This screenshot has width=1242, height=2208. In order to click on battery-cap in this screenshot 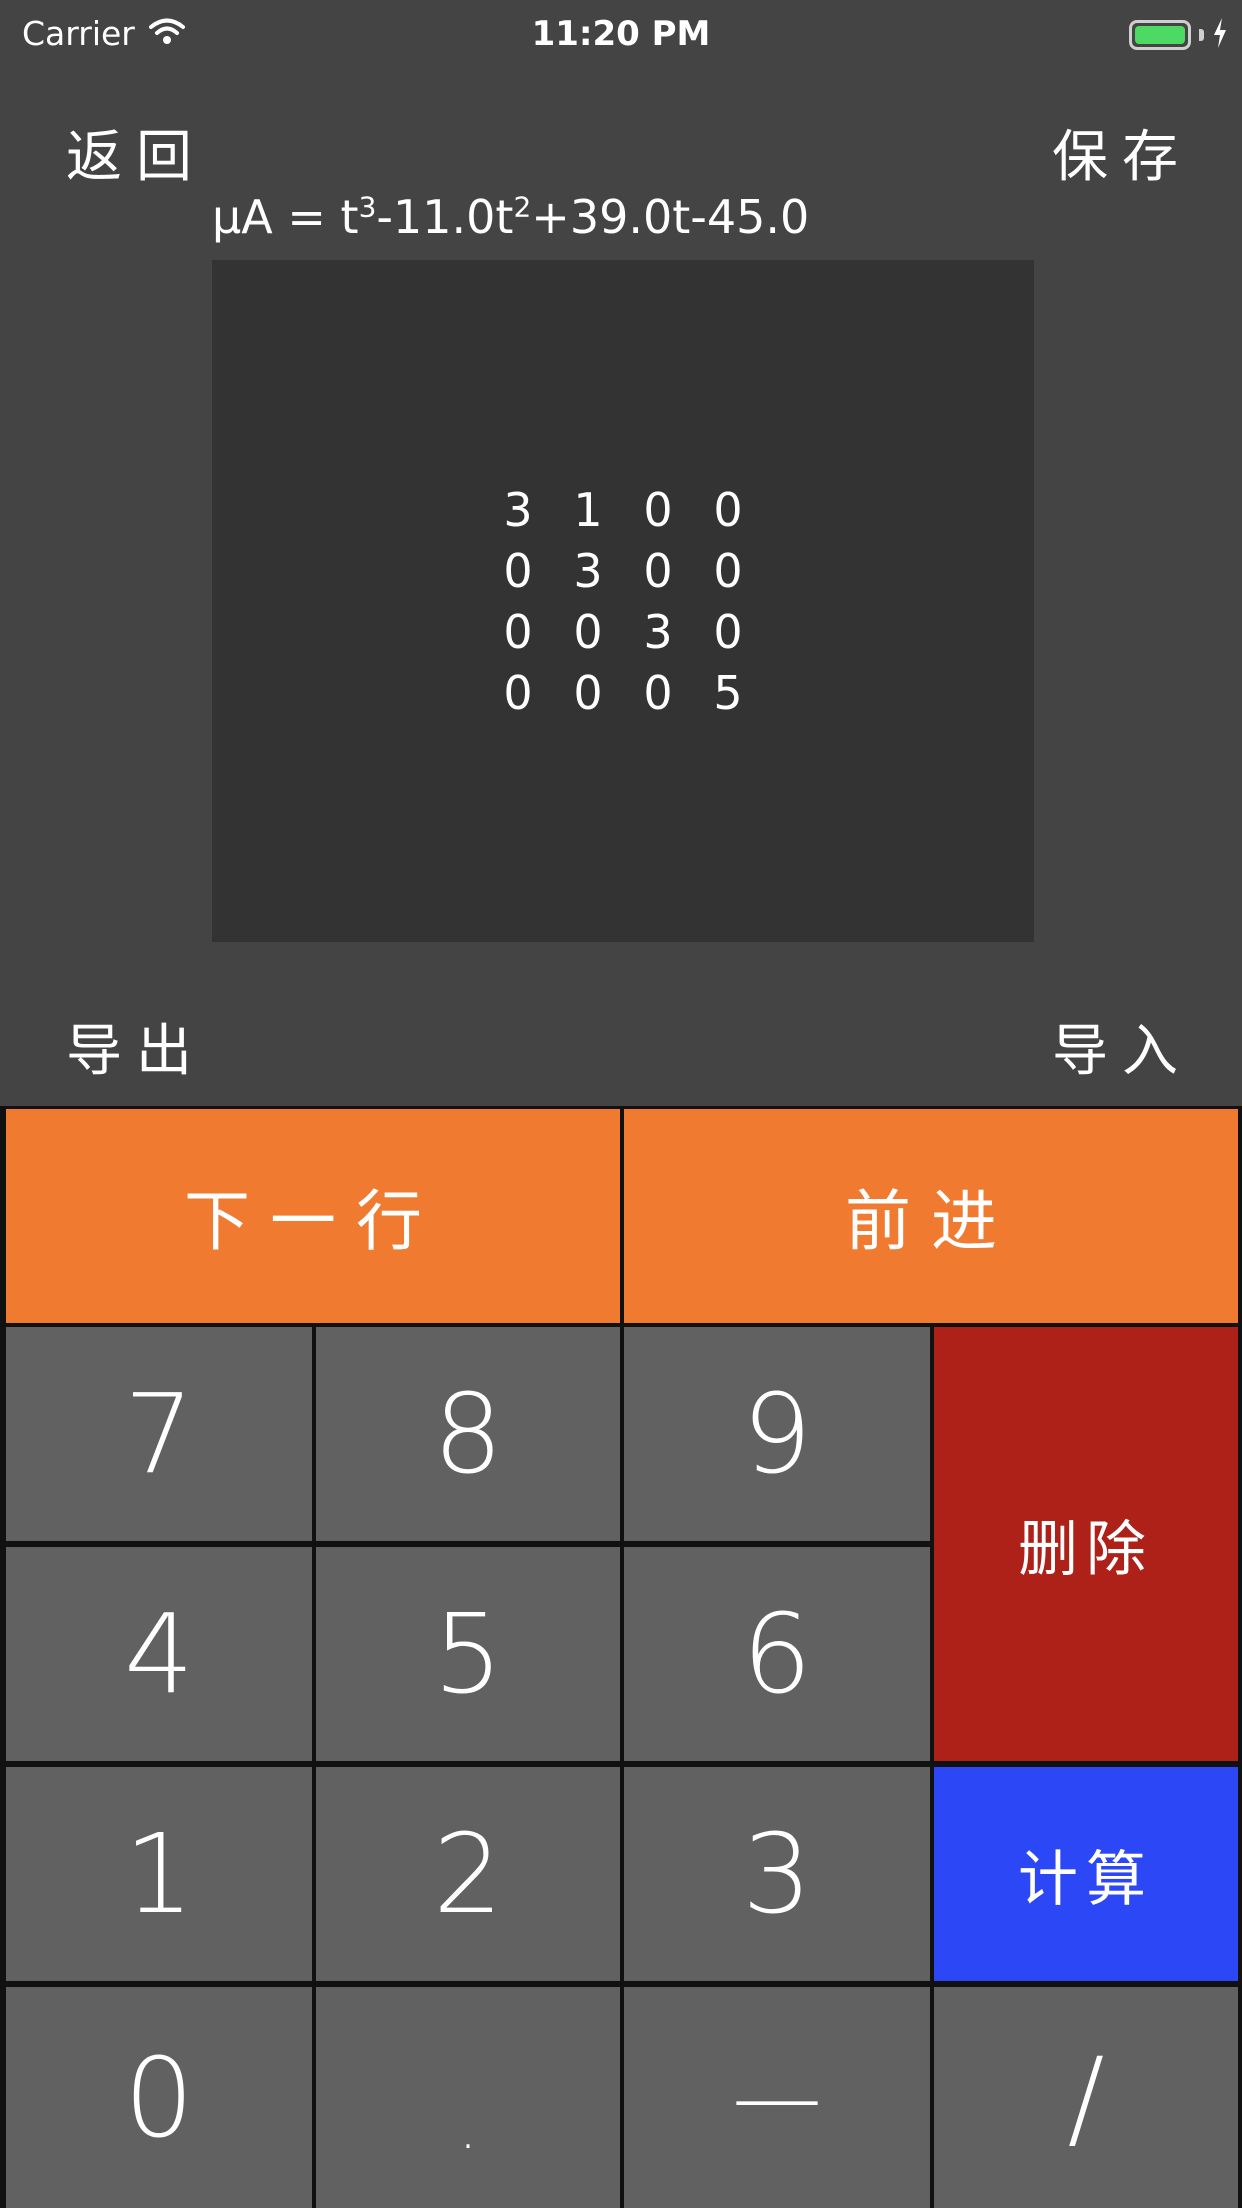, I will do `click(1201, 35)`.